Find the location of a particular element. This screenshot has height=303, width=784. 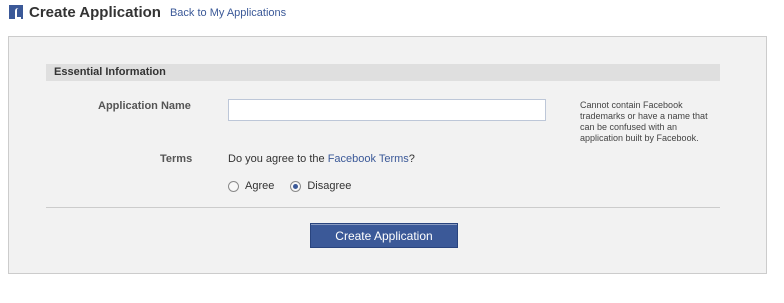

application-name-input is located at coordinates (387, 110).